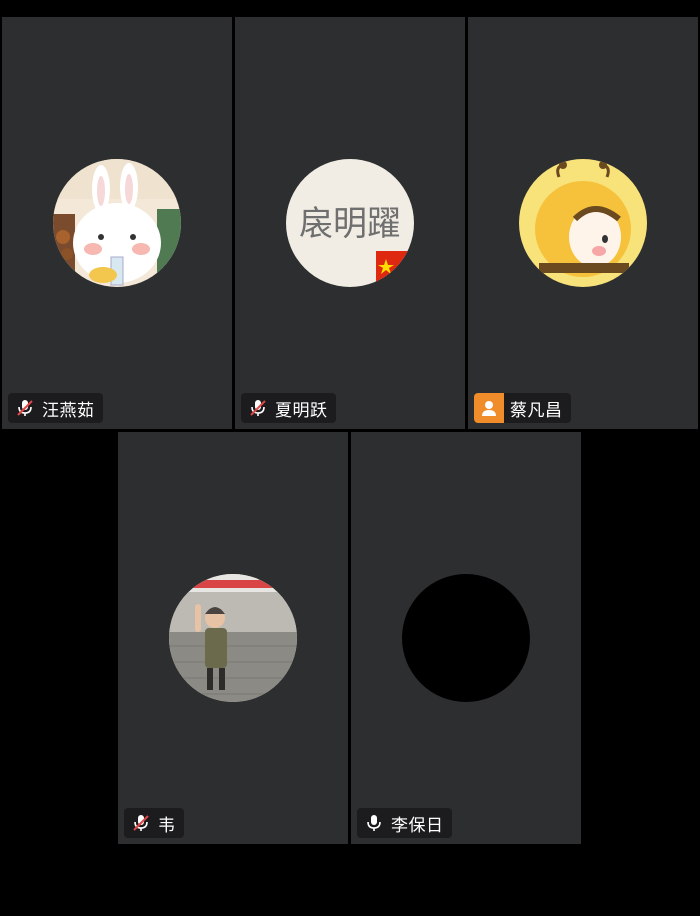 The width and height of the screenshot is (700, 916). I want to click on participant-tile-5: 李保日, so click(466, 638).